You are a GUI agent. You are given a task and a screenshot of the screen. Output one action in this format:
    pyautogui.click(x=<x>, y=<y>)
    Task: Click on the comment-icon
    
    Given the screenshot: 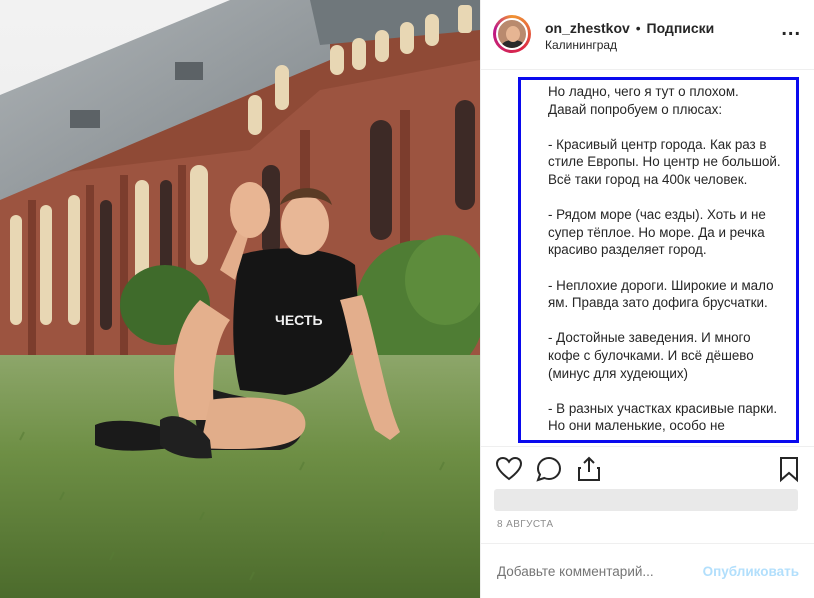 What is the action you would take?
    pyautogui.click(x=549, y=469)
    